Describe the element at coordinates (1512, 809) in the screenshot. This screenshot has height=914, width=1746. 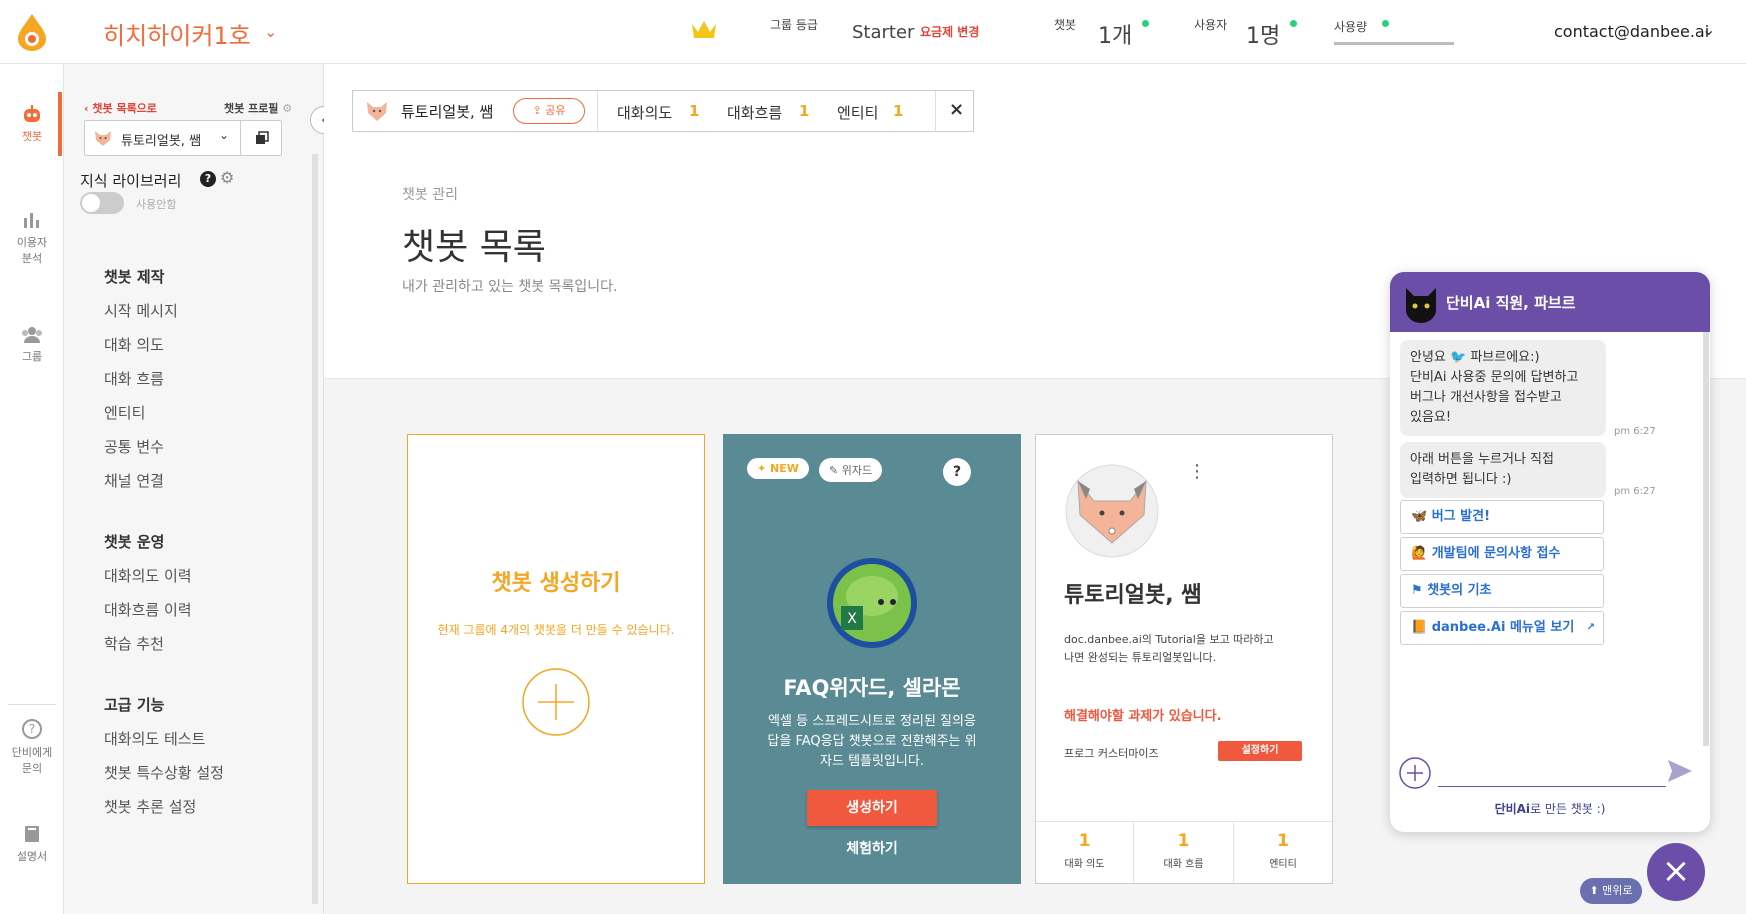
I see `chat-footer-brand: 단비Ai` at that location.